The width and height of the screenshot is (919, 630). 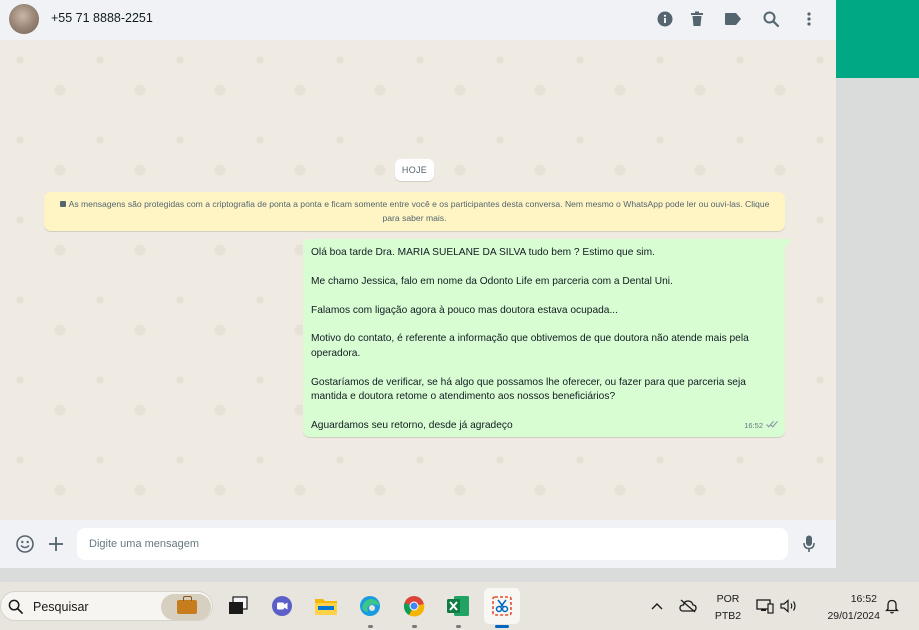 I want to click on windows-taskbar: Pesquisar POR PTB2 16:52 29/01/2024, so click(x=459, y=606).